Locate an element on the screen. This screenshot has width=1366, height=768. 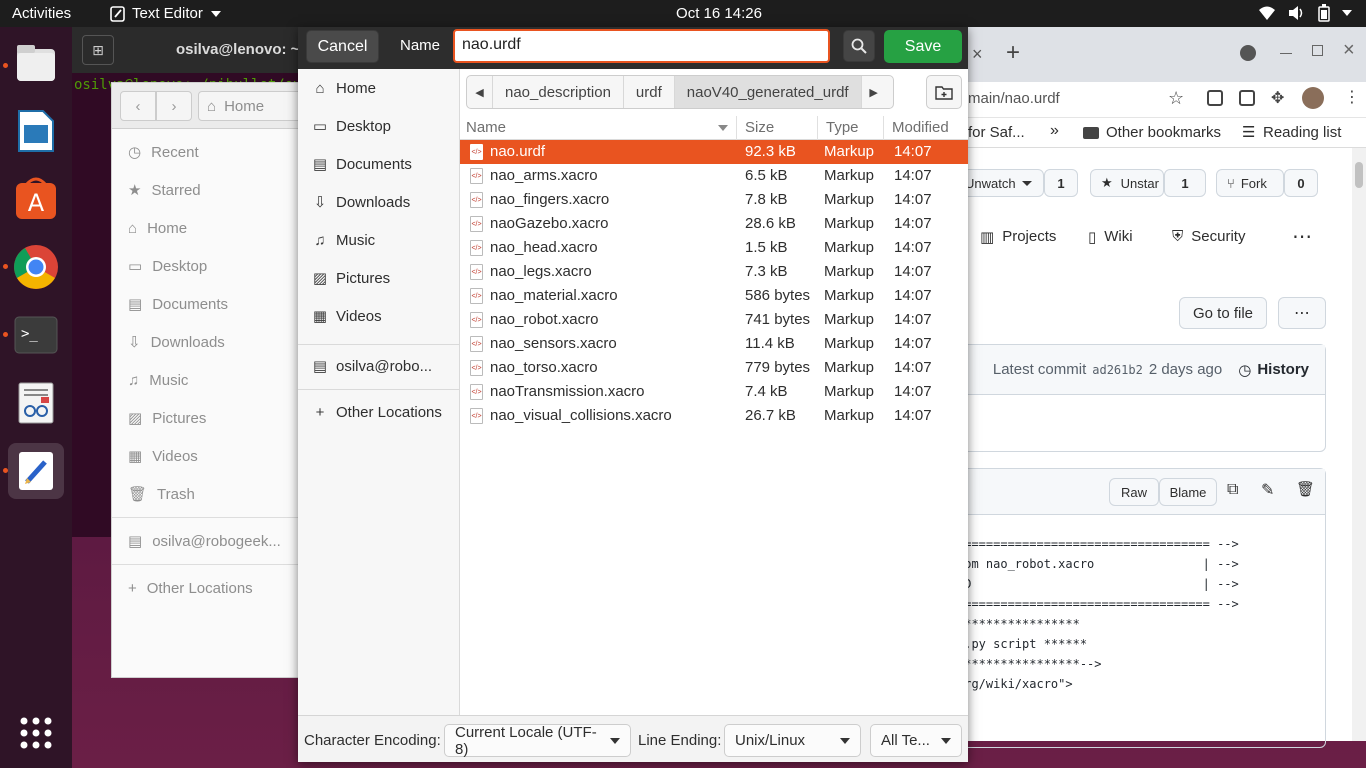
place-home: ⌂ Home is located at coordinates (378, 88).